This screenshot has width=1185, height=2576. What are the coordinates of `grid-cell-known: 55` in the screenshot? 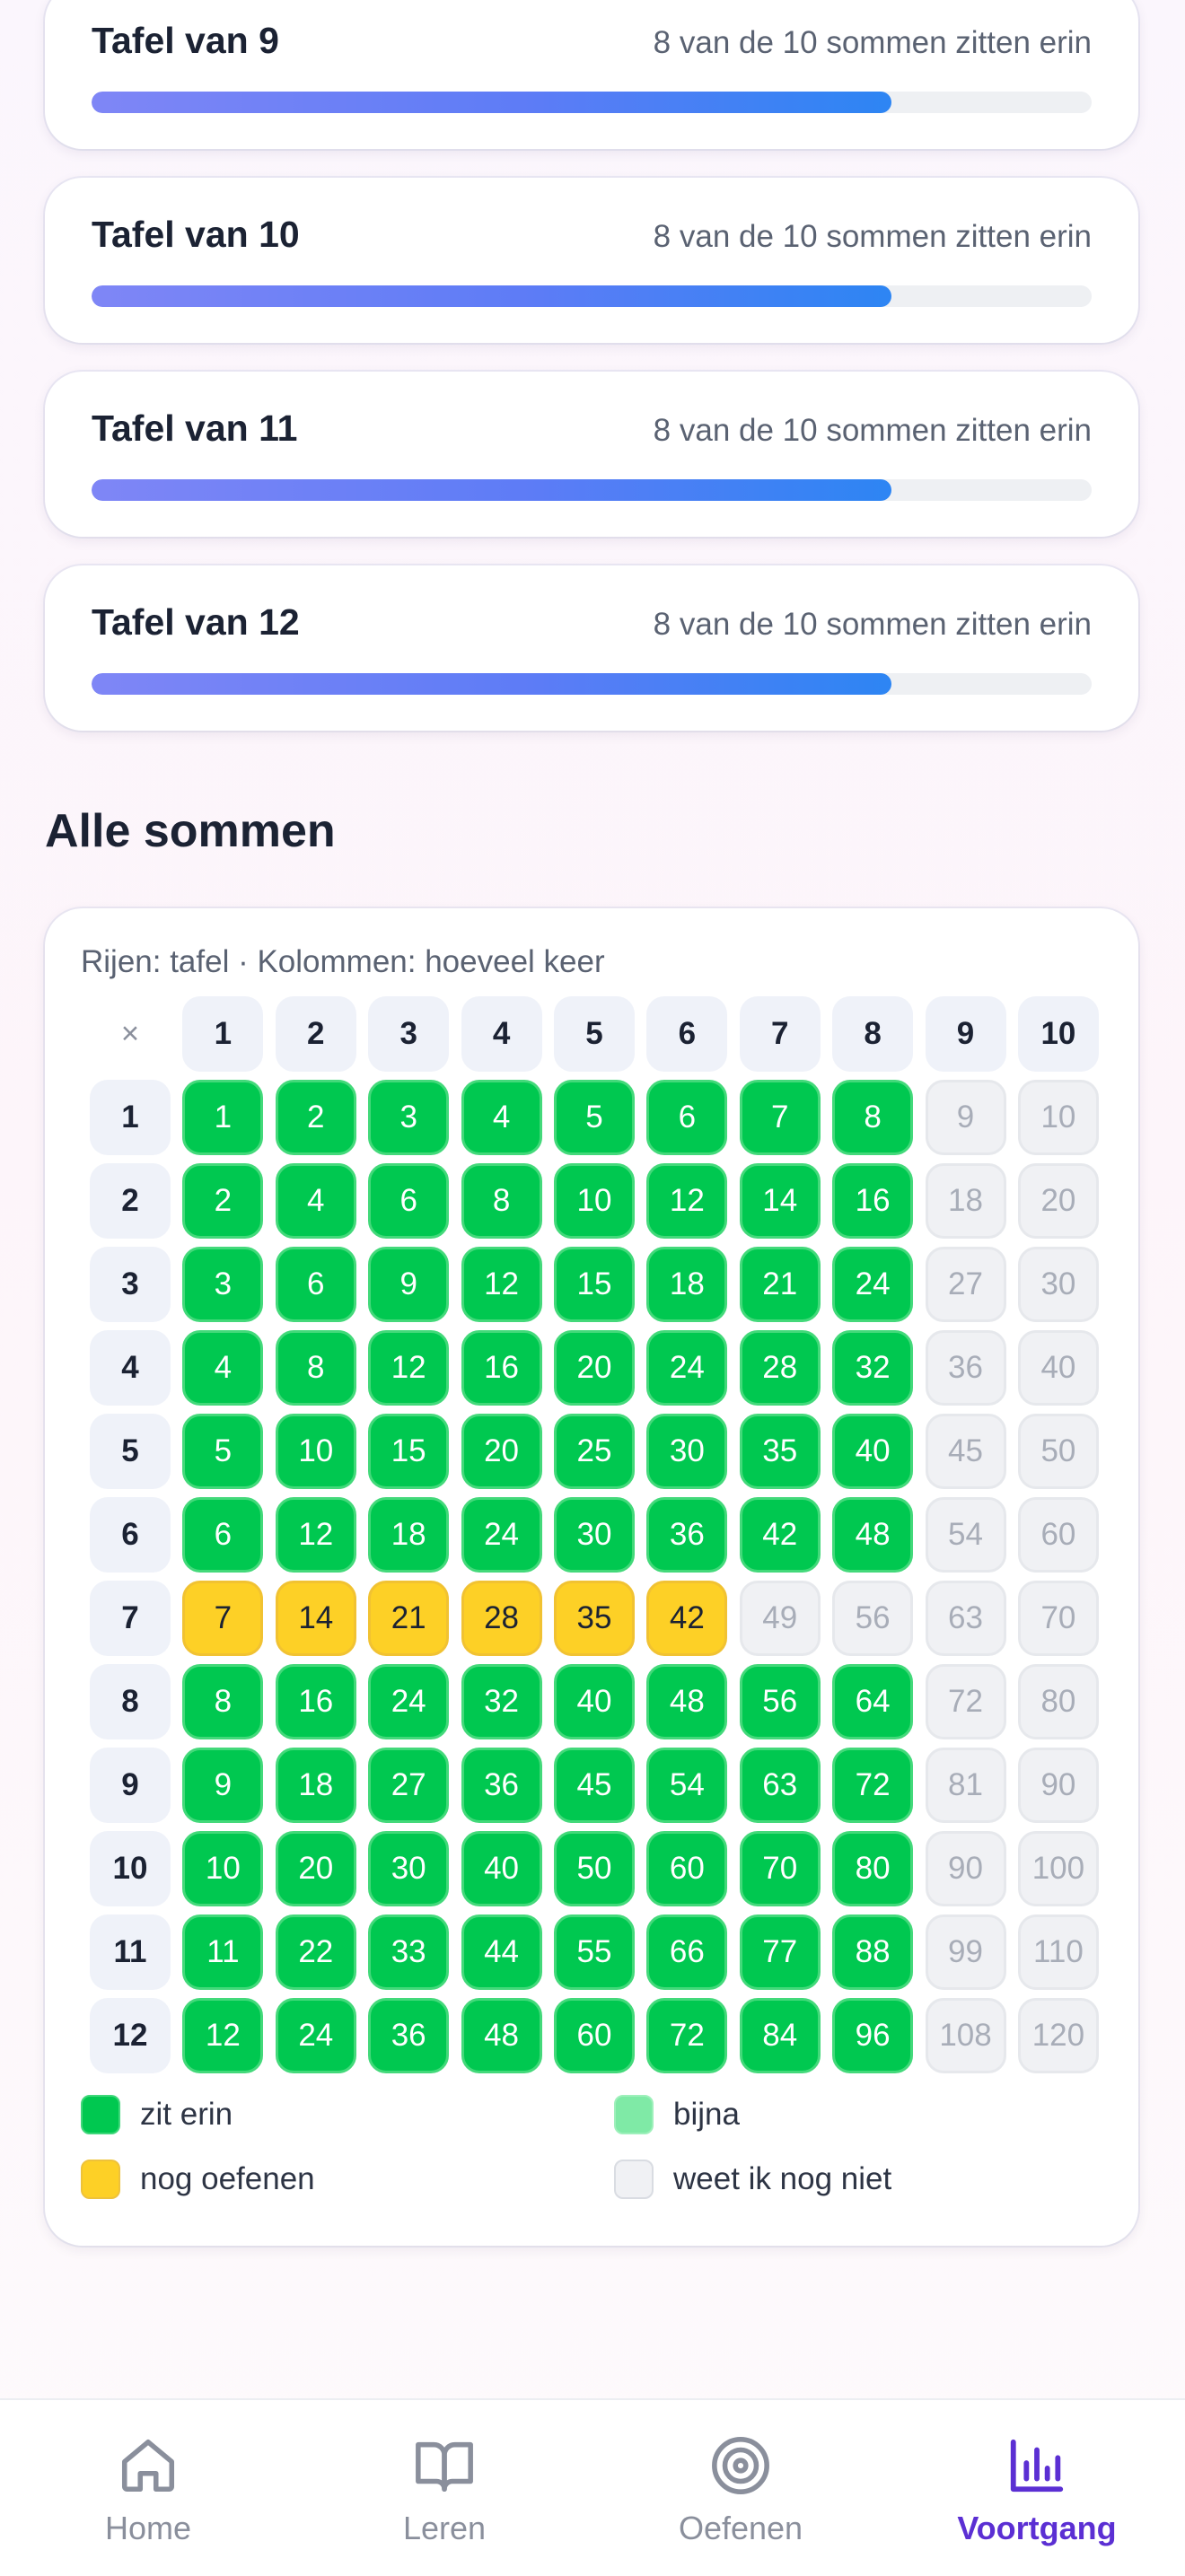 It's located at (594, 1952).